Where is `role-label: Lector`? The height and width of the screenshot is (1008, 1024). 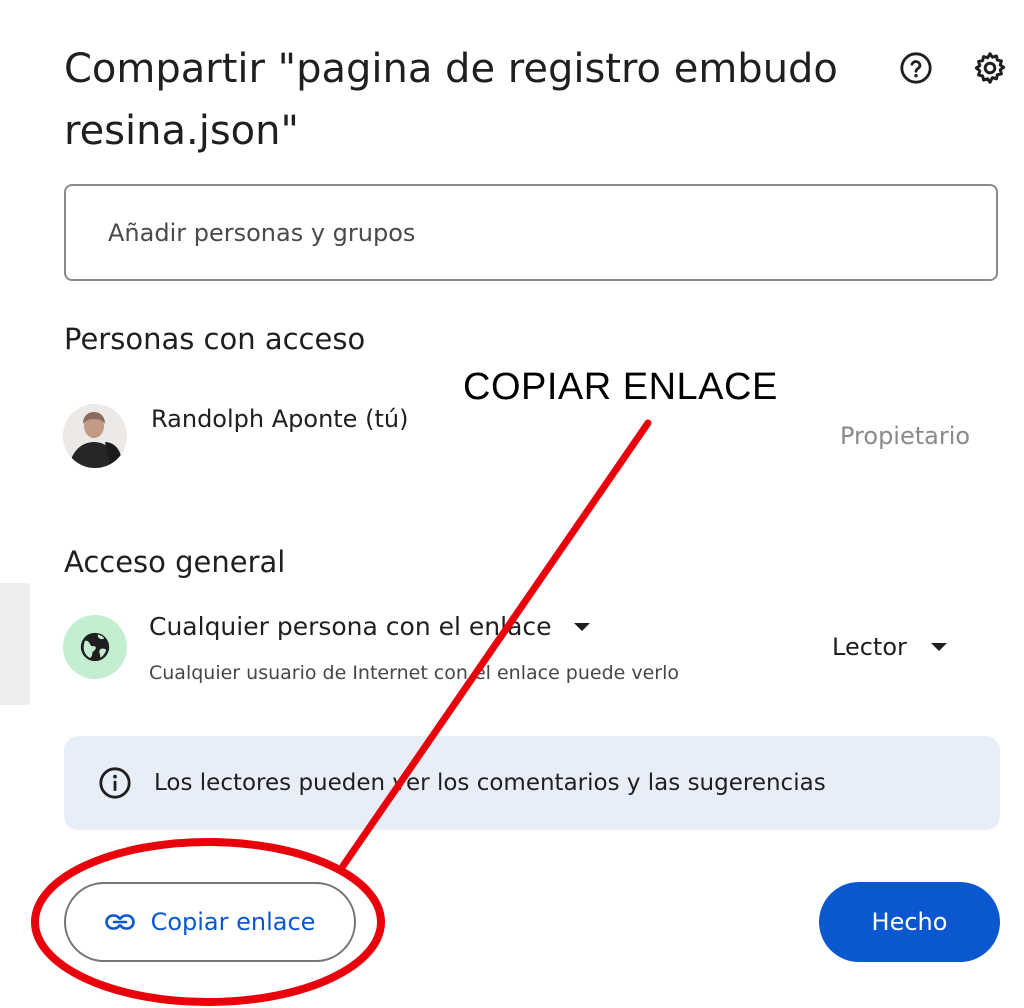
role-label: Lector is located at coordinates (869, 647).